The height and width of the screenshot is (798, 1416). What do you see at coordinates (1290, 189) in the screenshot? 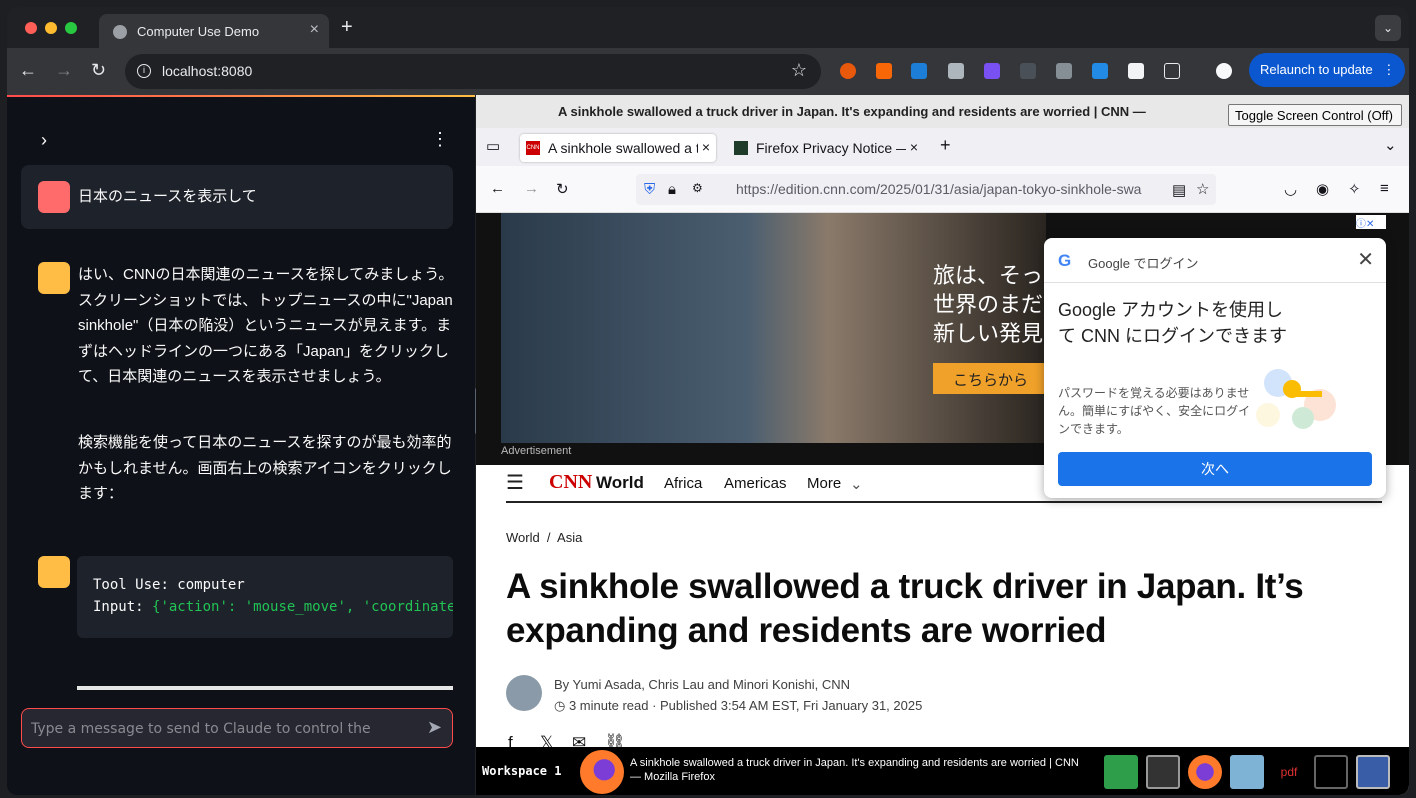
I see `pocket-icon: ◡` at bounding box center [1290, 189].